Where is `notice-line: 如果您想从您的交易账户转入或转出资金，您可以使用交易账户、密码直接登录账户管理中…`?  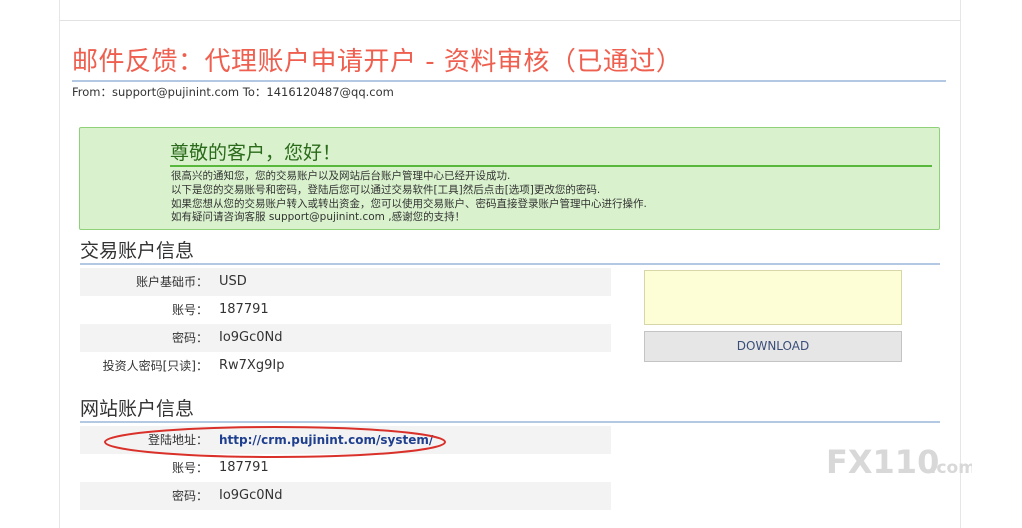 notice-line: 如果您想从您的交易账户转入或转出资金，您可以使用交易账户、密码直接登录账户管理中… is located at coordinates (409, 203).